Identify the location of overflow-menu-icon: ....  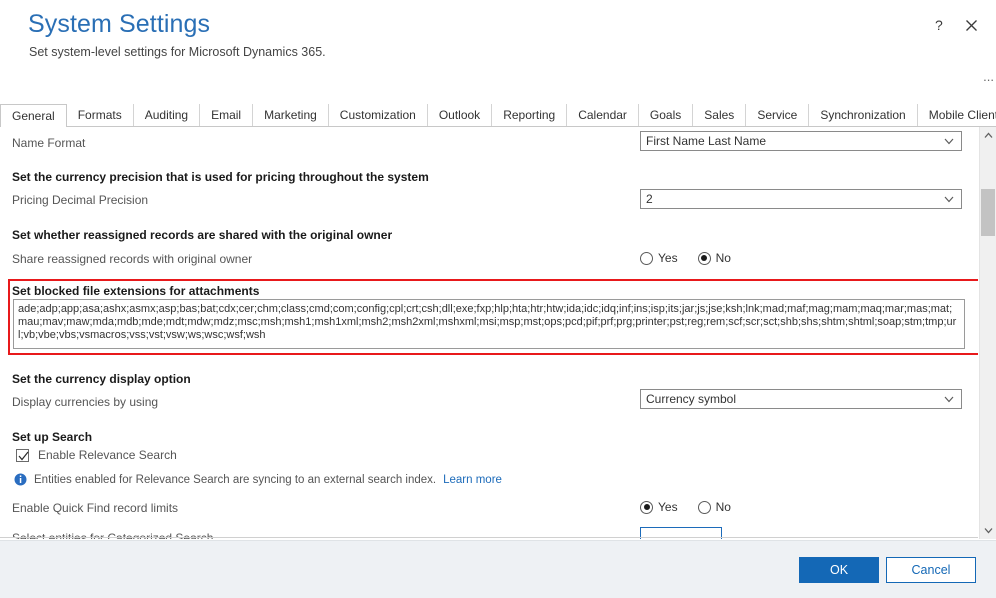
(988, 76).